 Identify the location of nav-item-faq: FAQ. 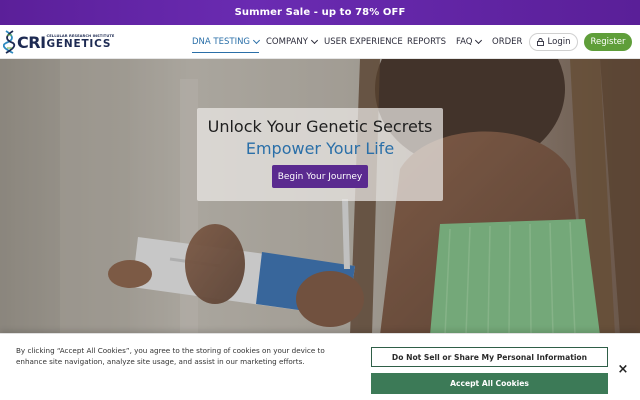
(469, 42).